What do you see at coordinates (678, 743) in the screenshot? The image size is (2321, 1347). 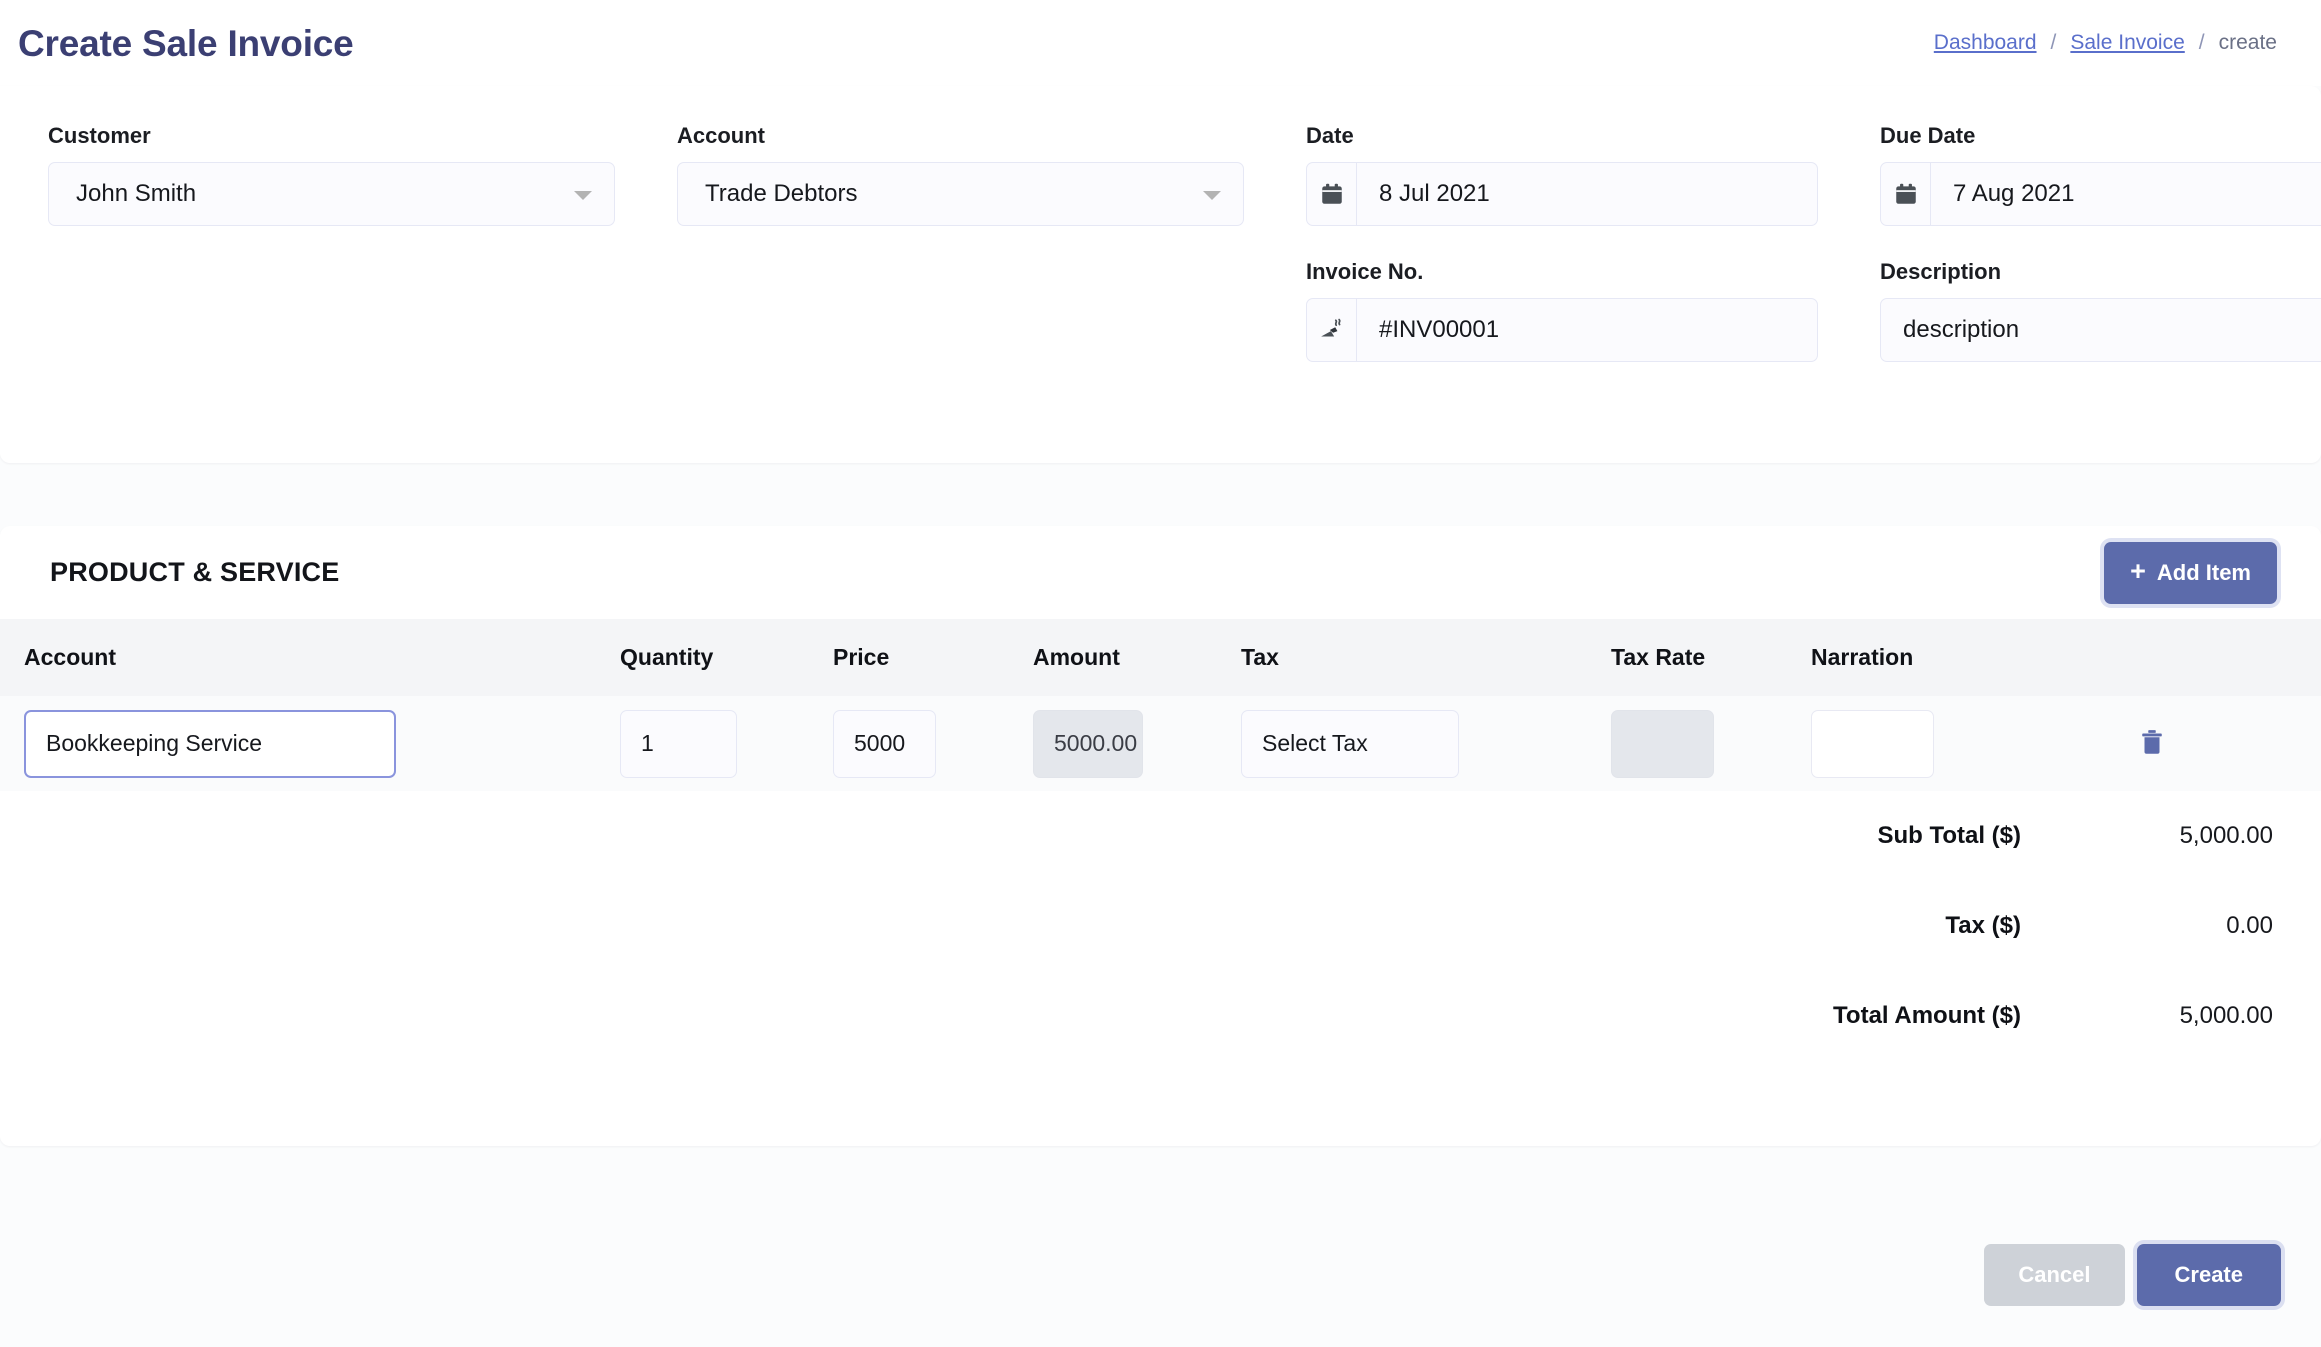 I see `row-quantity-input: 1` at bounding box center [678, 743].